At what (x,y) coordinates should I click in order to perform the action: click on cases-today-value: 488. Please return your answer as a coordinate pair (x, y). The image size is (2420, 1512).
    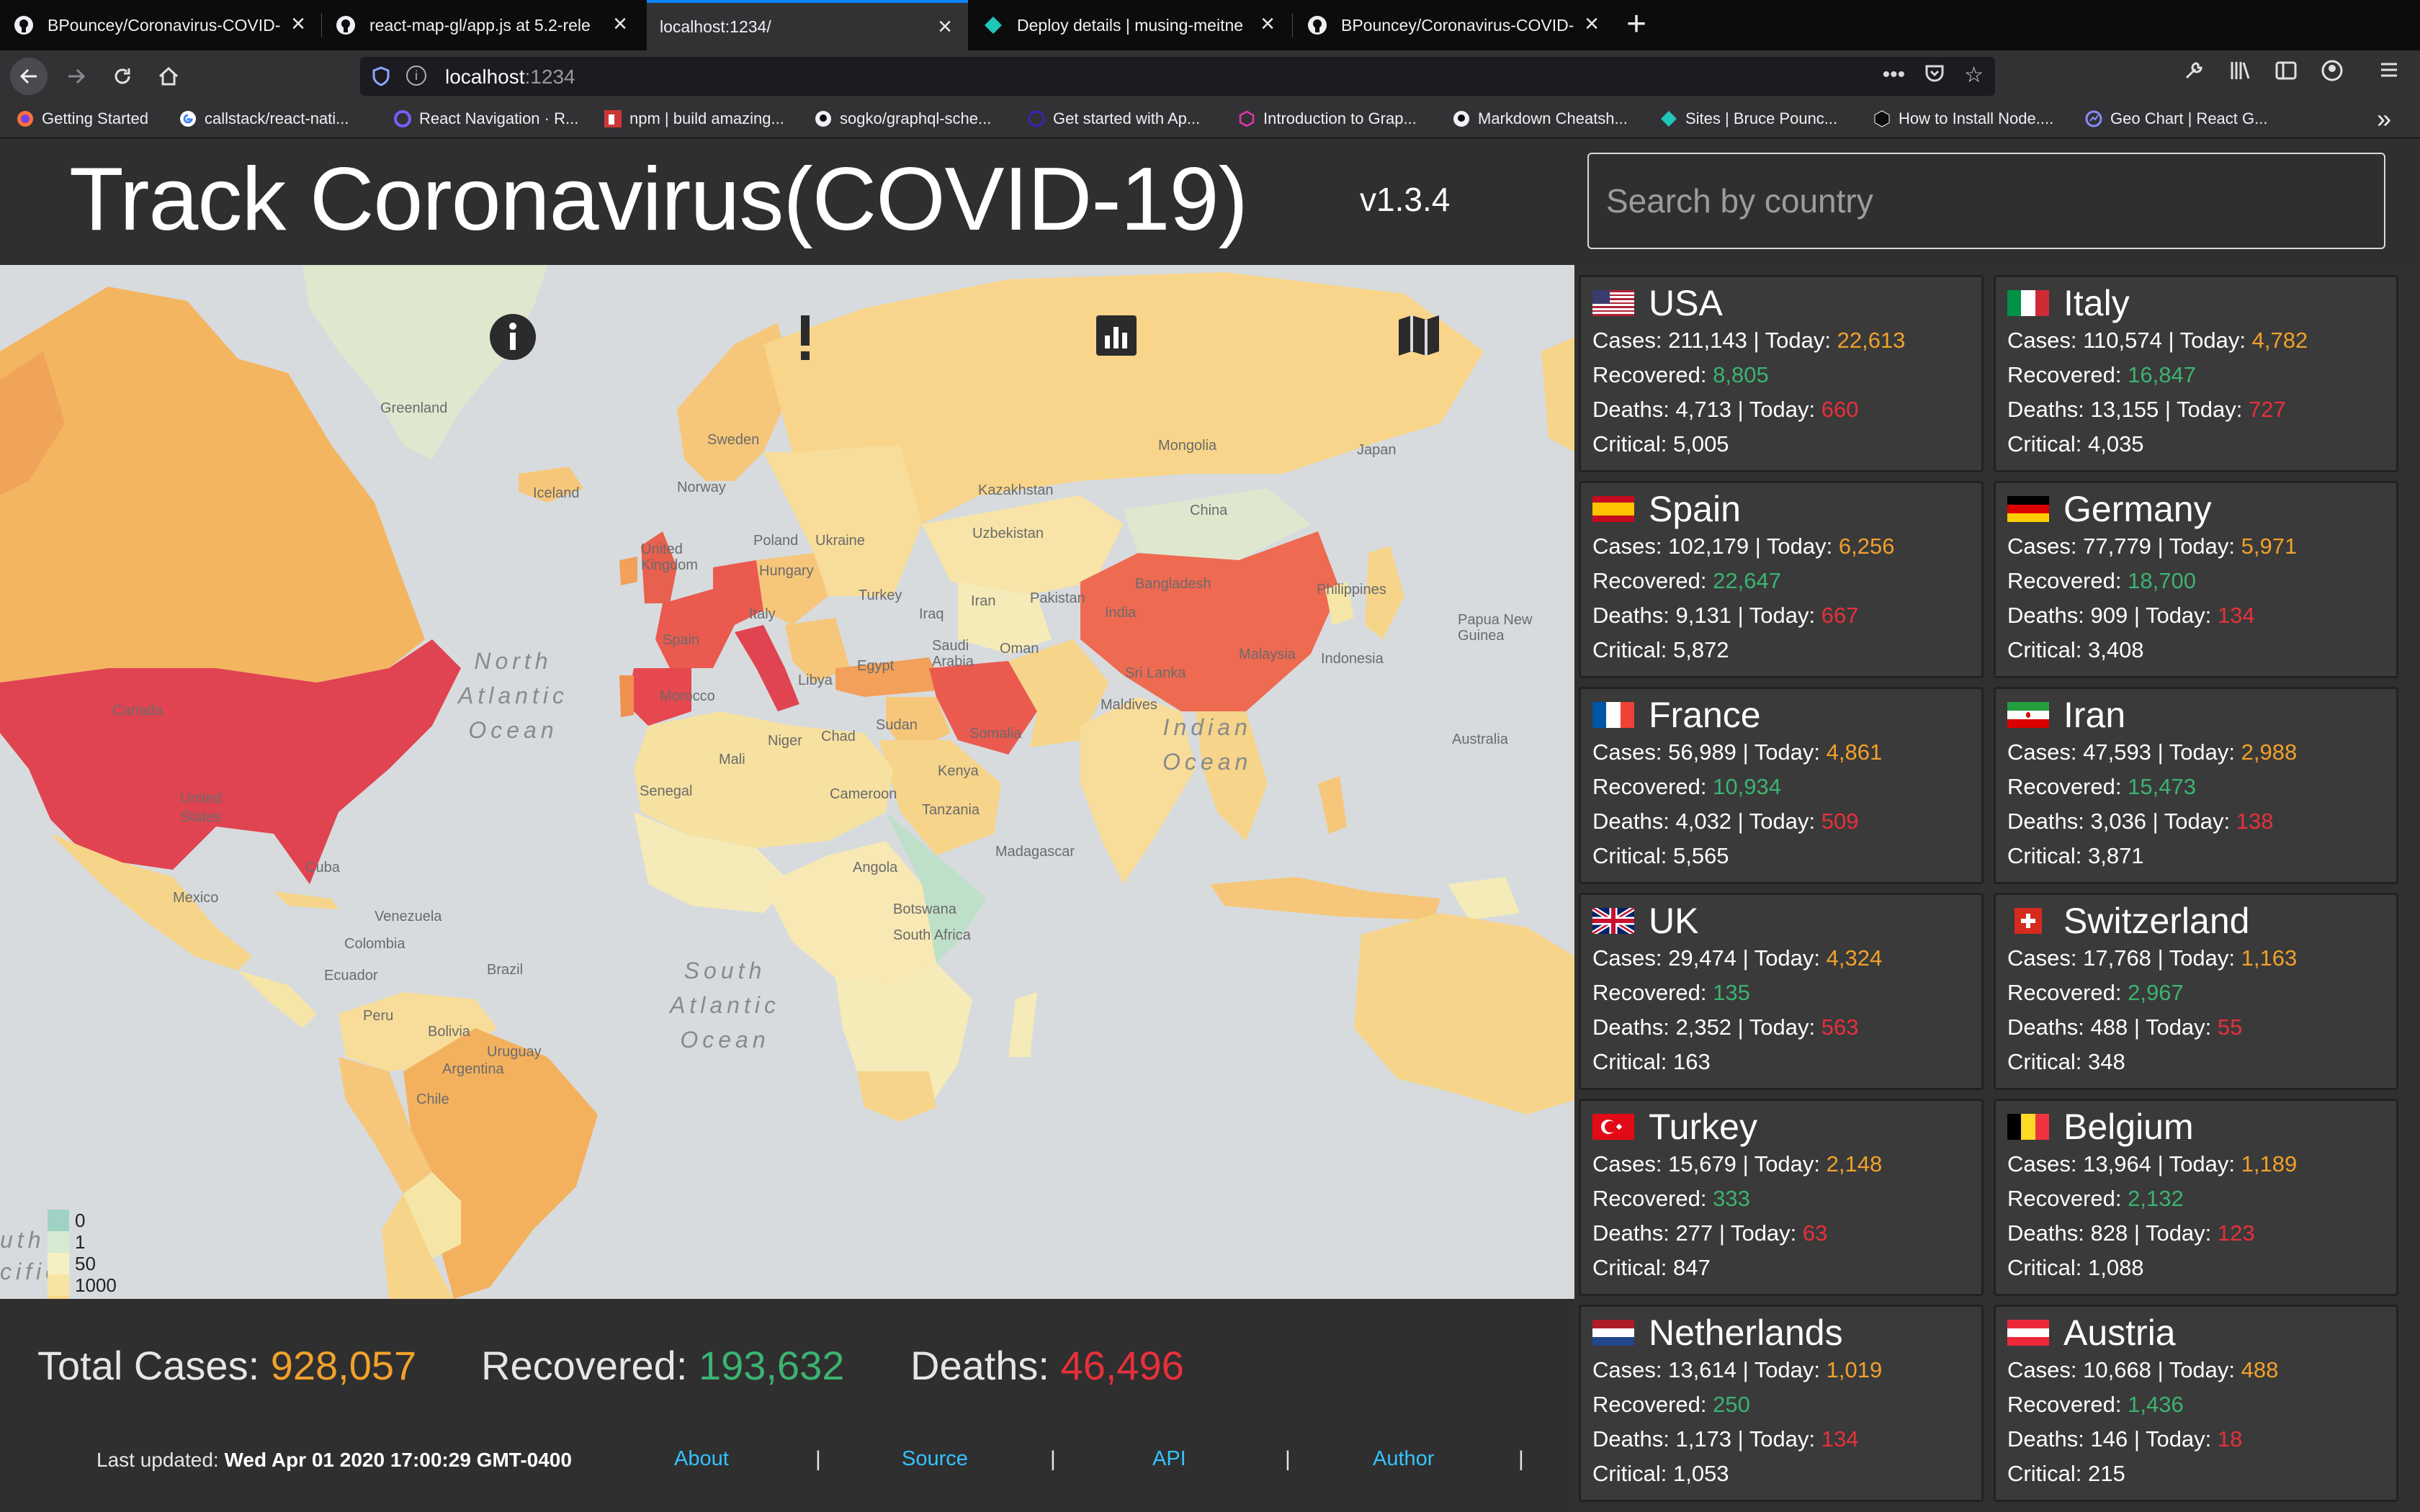
    Looking at the image, I should click on (2260, 1369).